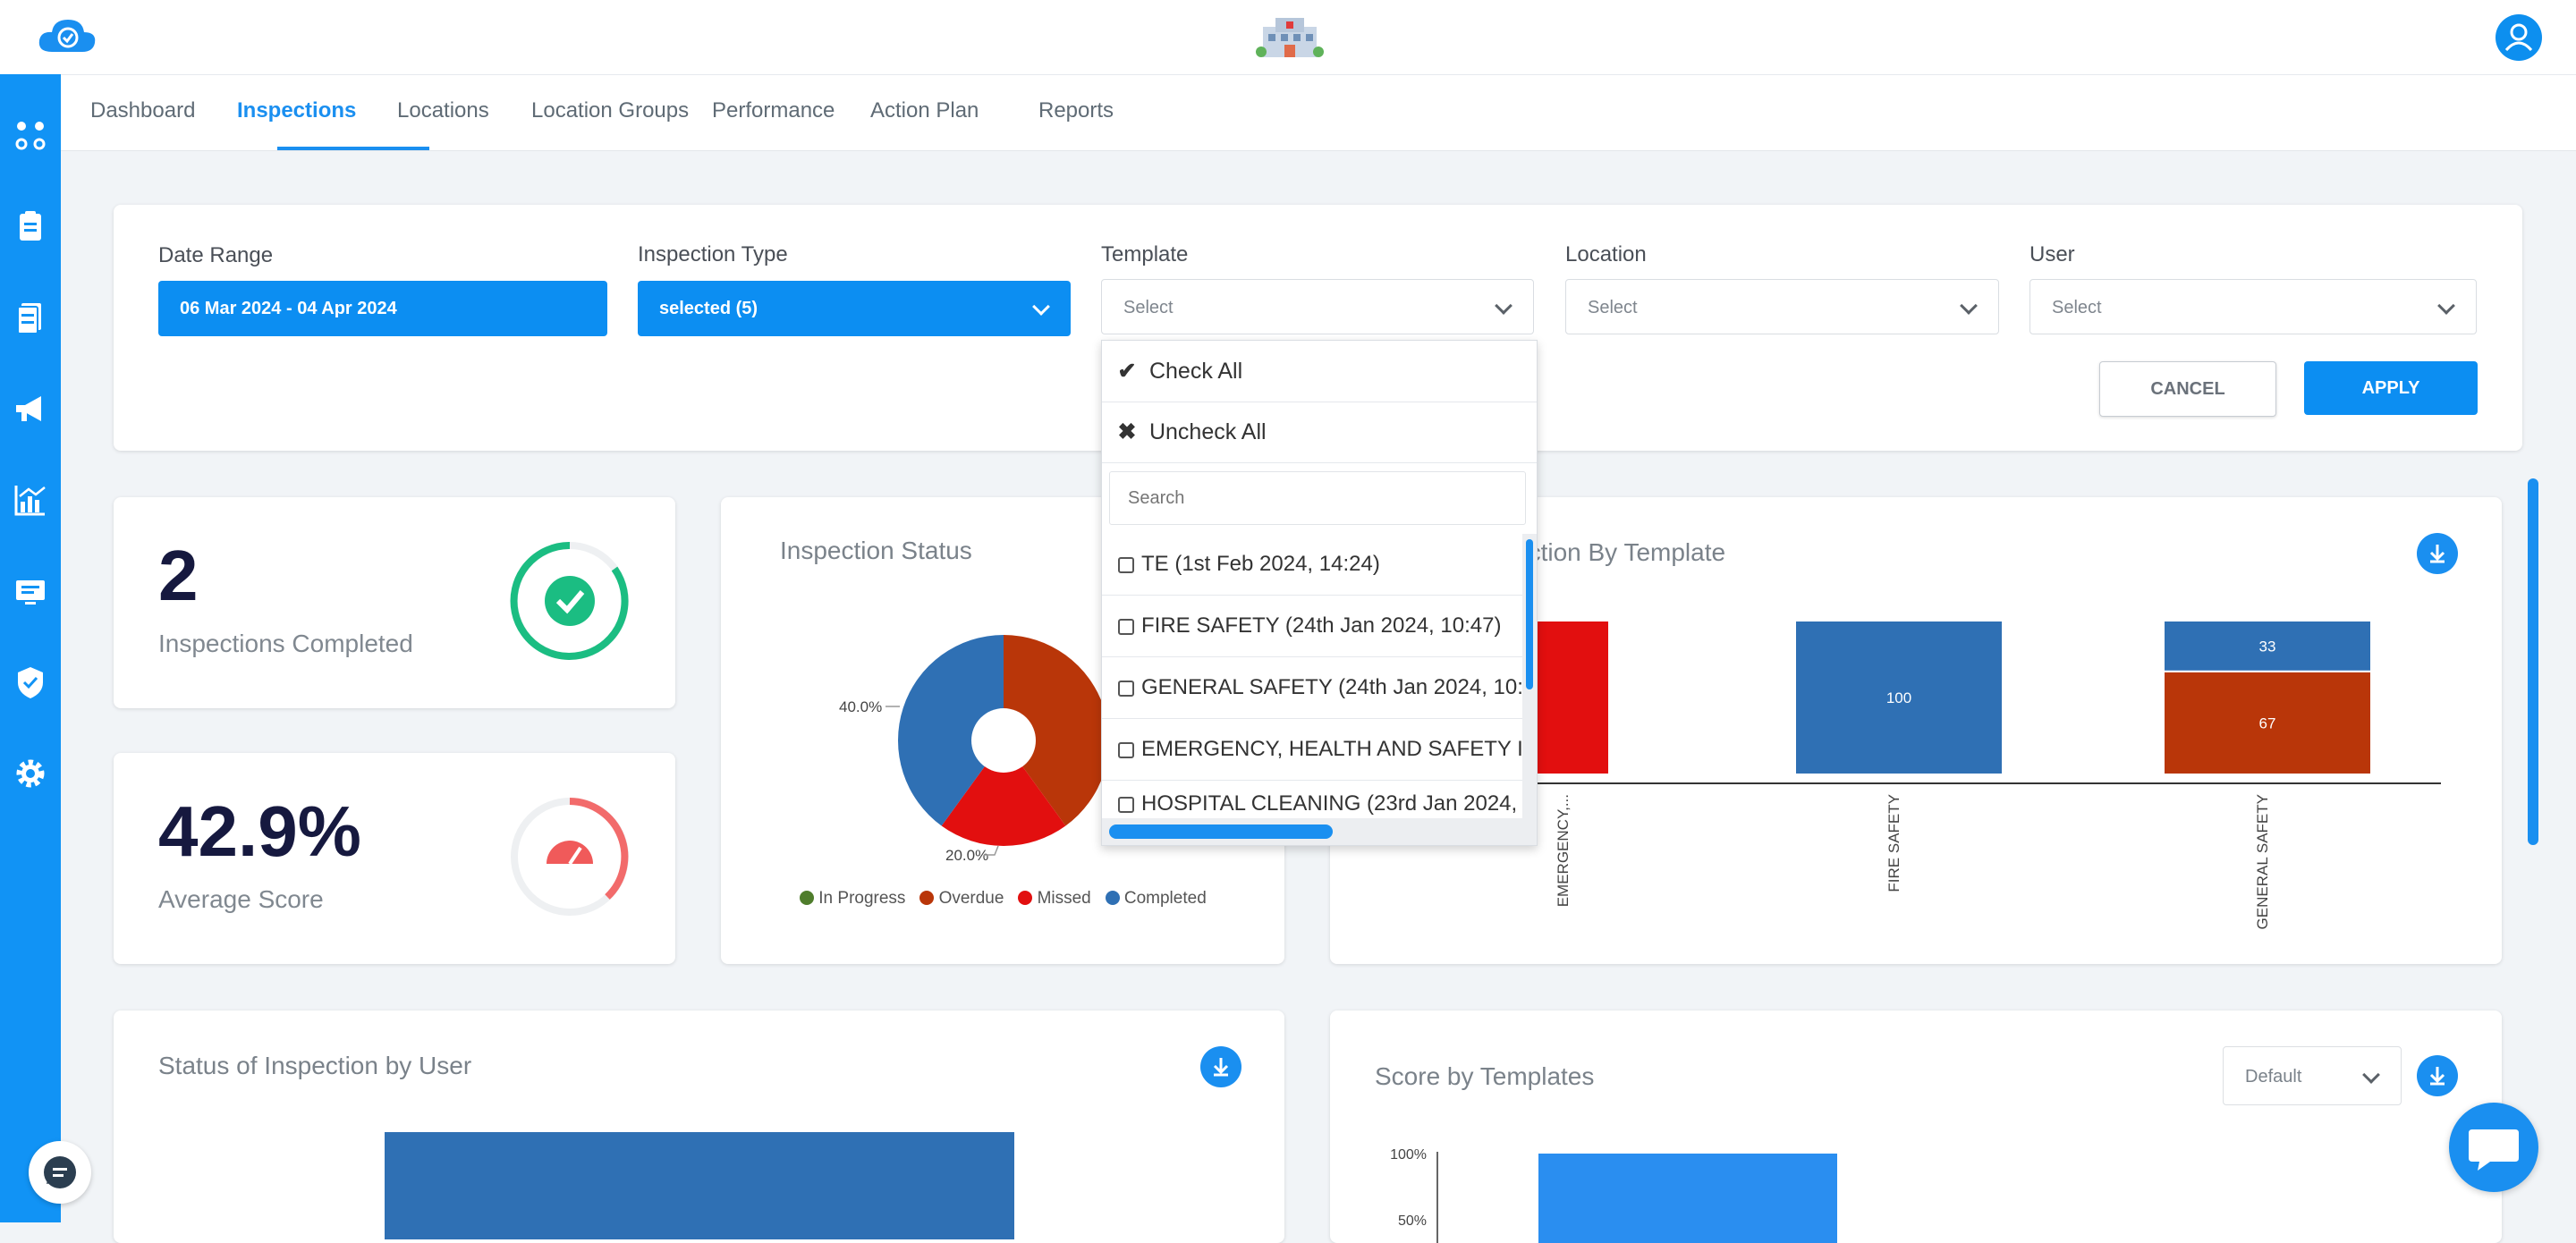 This screenshot has width=2576, height=1243. I want to click on inspection-type-value: selected (5), so click(708, 308).